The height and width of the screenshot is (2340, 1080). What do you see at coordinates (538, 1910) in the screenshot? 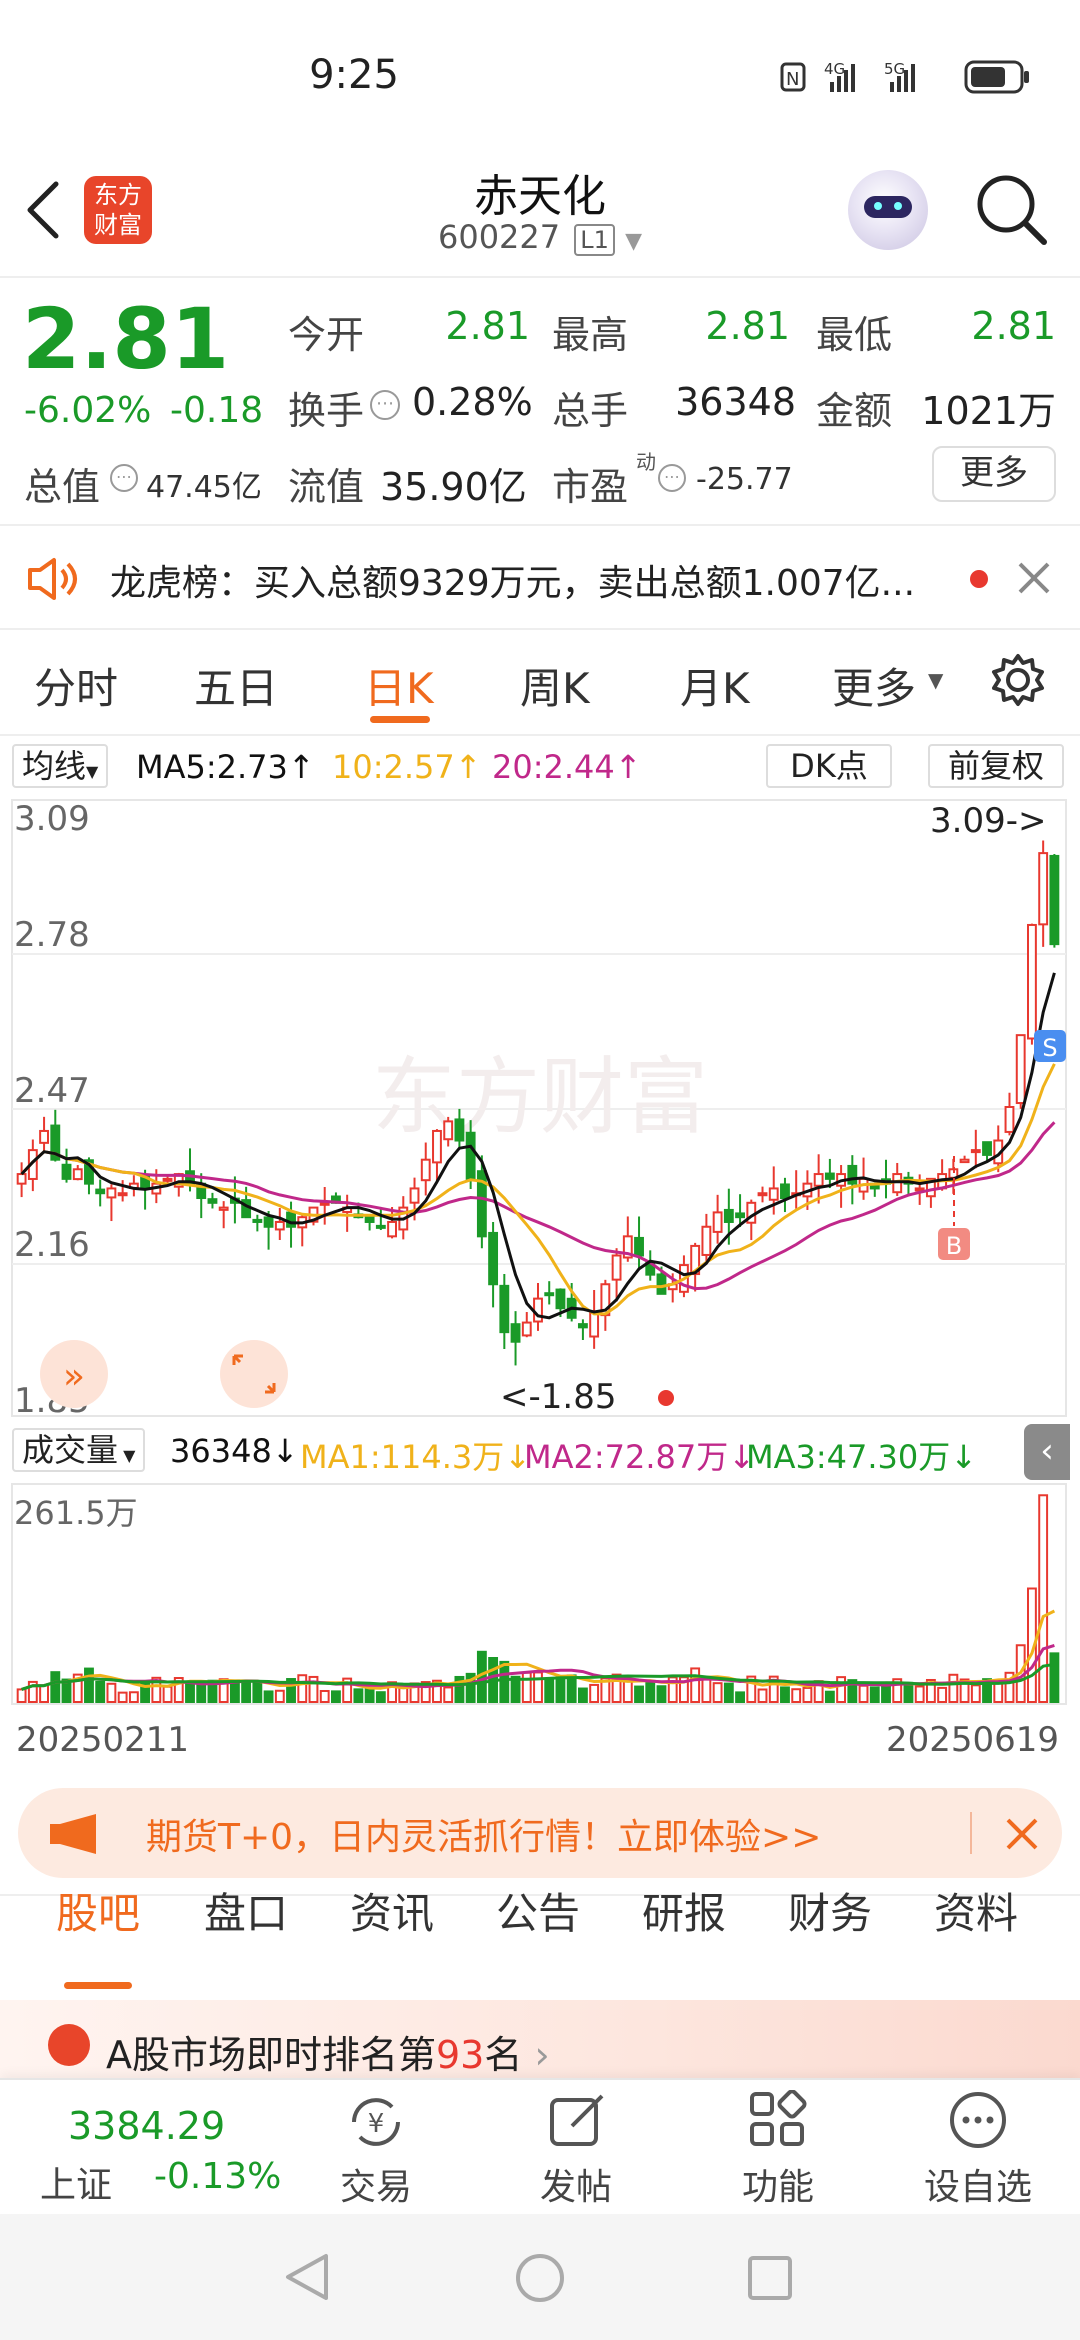
I see `tab-announcements: 公告` at bounding box center [538, 1910].